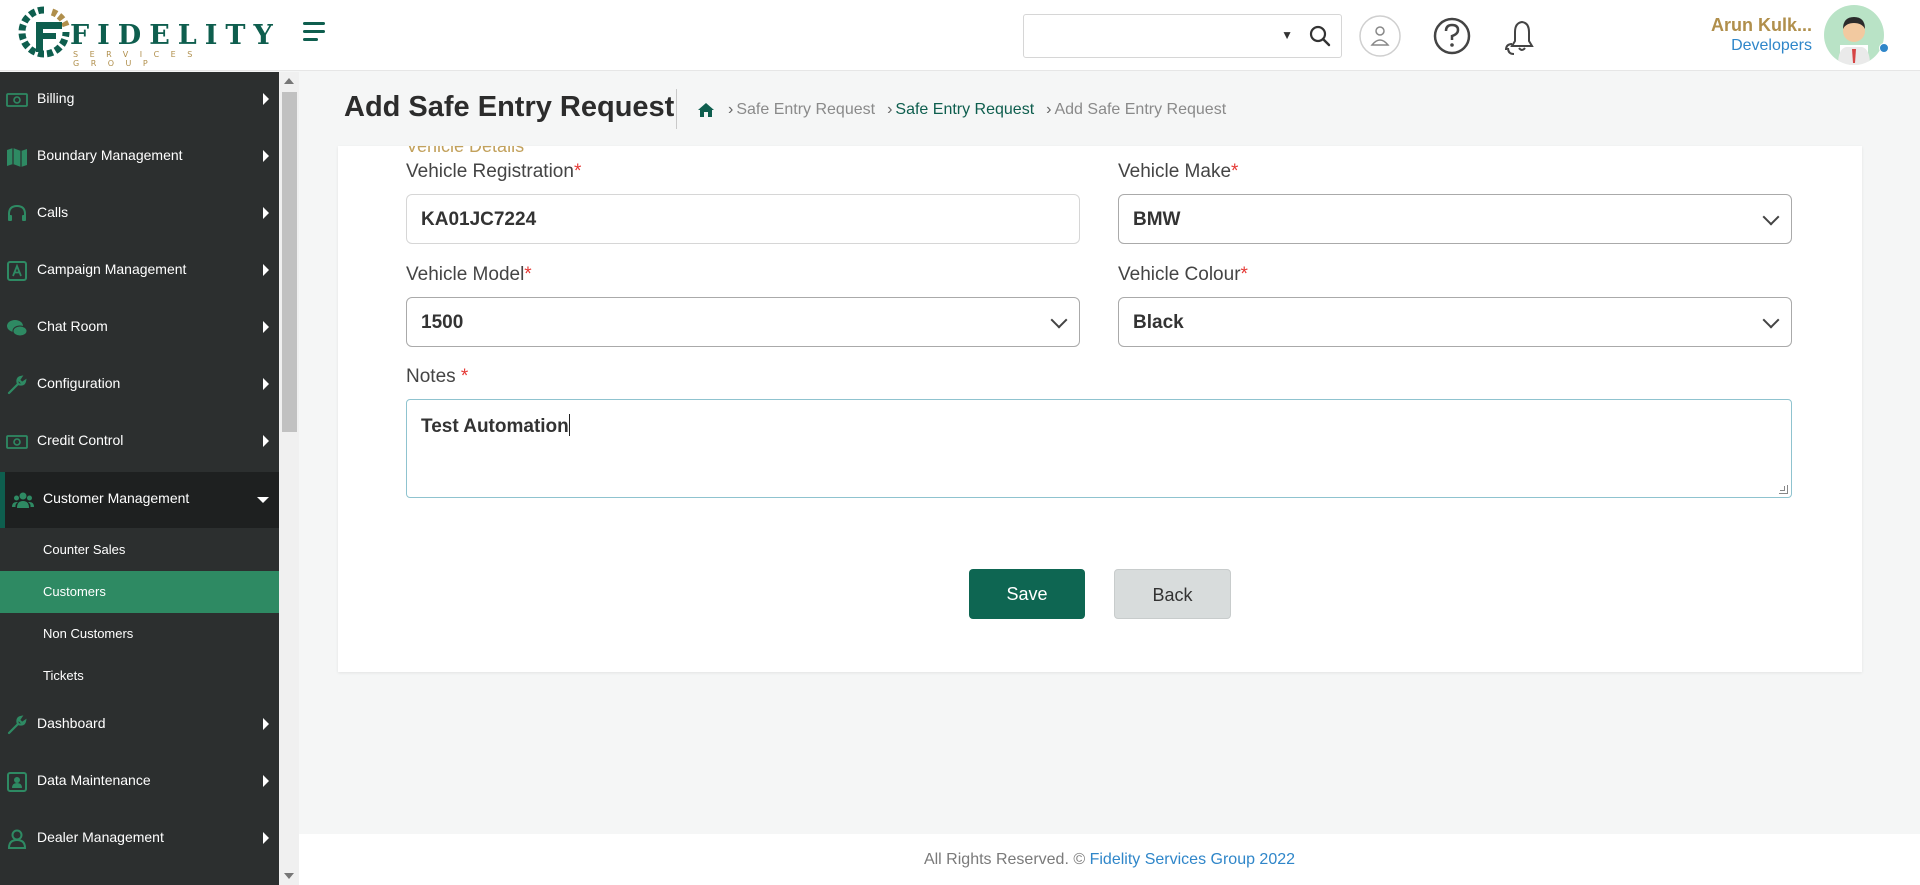 The height and width of the screenshot is (885, 1920). What do you see at coordinates (139, 676) in the screenshot?
I see `sidebar-subitem-tickets: Tickets` at bounding box center [139, 676].